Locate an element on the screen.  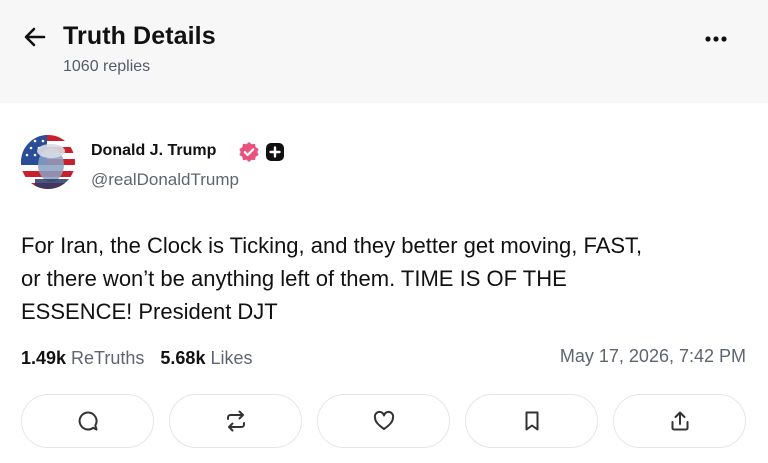
like-button is located at coordinates (383, 421).